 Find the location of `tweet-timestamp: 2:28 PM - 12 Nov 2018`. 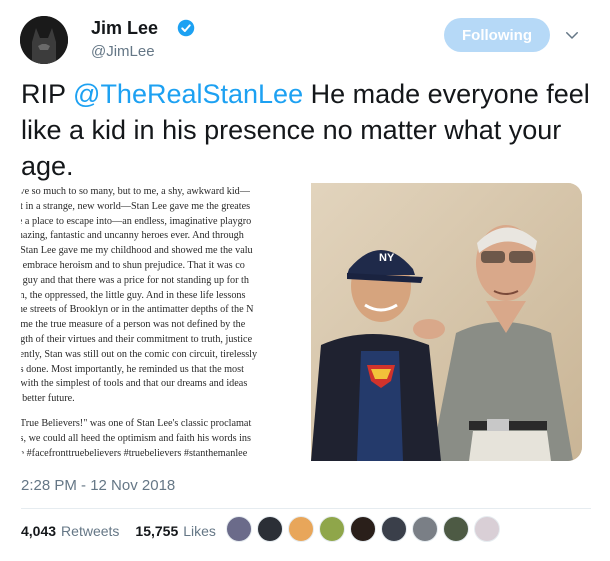

tweet-timestamp: 2:28 PM - 12 Nov 2018 is located at coordinates (98, 485).